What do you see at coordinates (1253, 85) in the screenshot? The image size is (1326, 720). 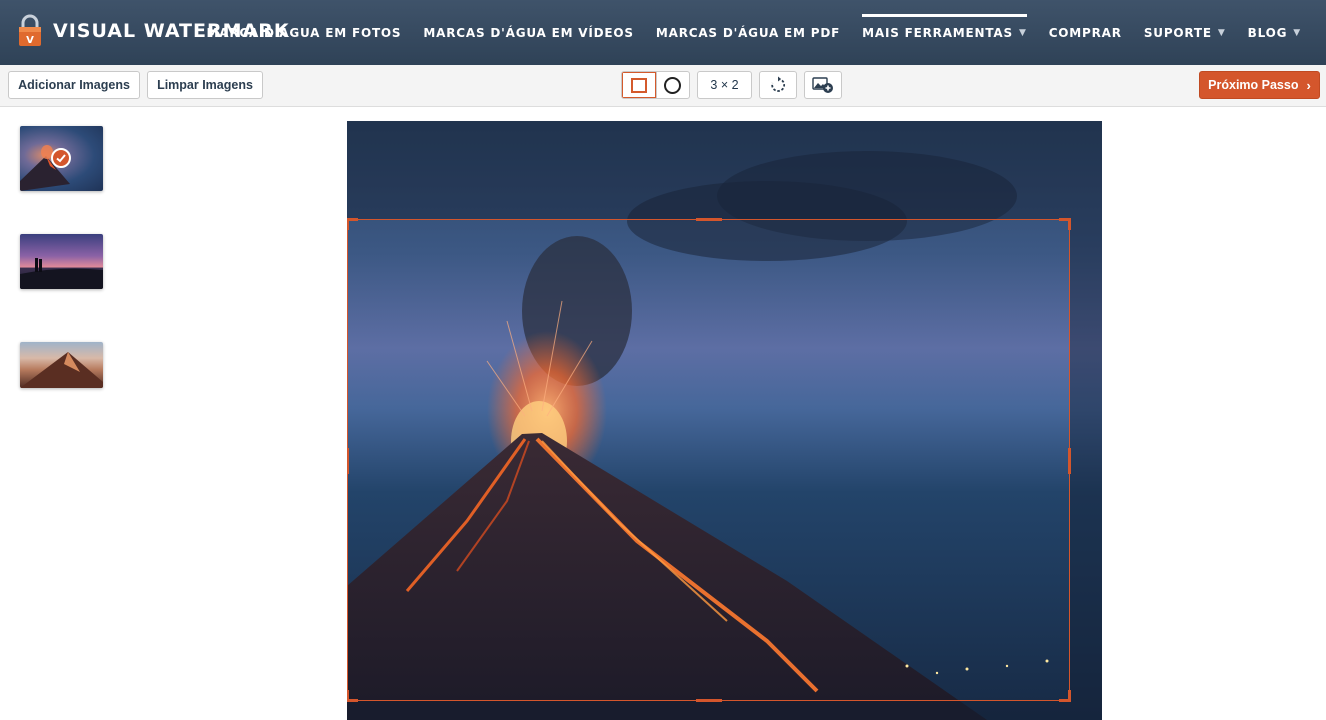 I see `next-step-label: Próximo Passo` at bounding box center [1253, 85].